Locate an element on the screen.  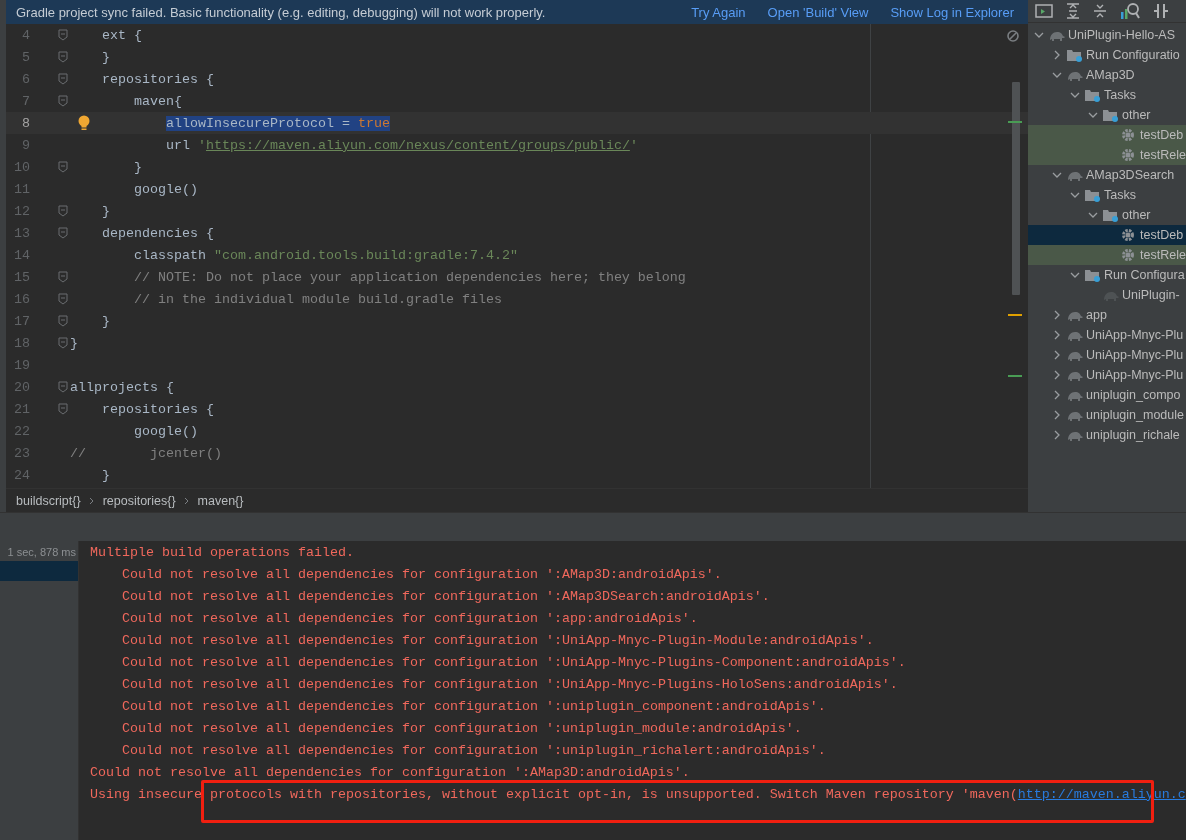
line-number: 11 is located at coordinates (21, 189).